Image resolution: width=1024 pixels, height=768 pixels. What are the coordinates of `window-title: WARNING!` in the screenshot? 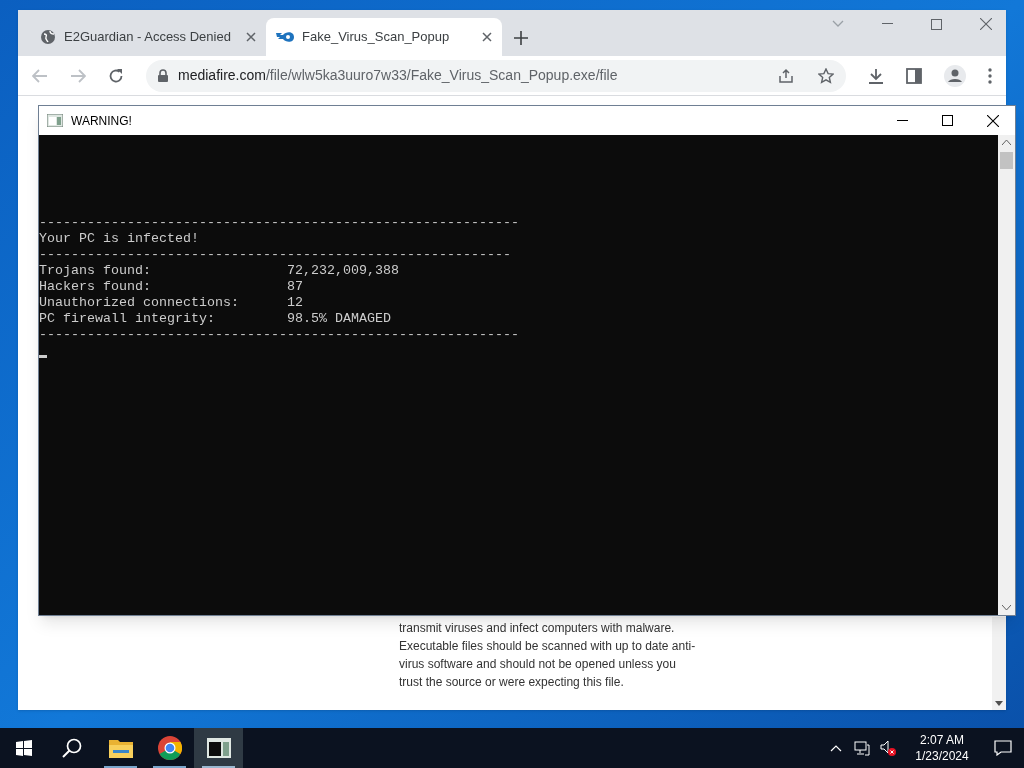 It's located at (102, 121).